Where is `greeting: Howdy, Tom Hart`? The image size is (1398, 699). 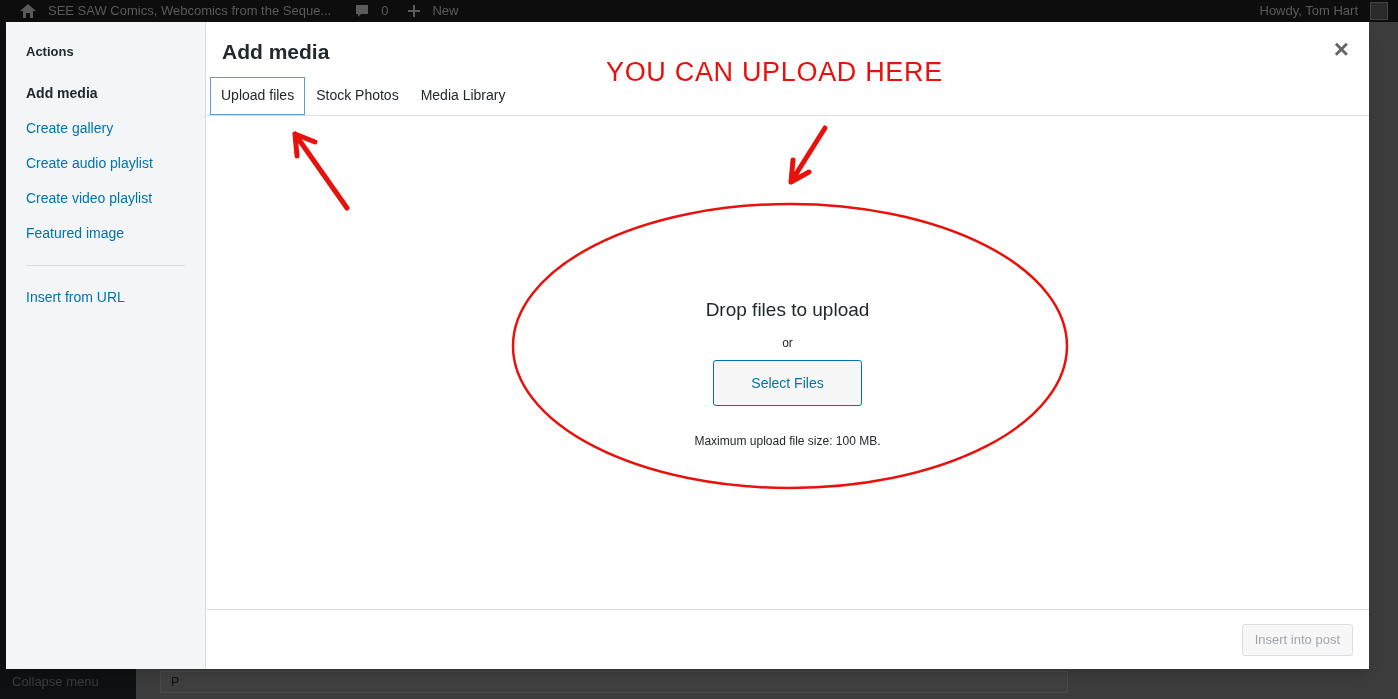
greeting: Howdy, Tom Hart is located at coordinates (1308, 11).